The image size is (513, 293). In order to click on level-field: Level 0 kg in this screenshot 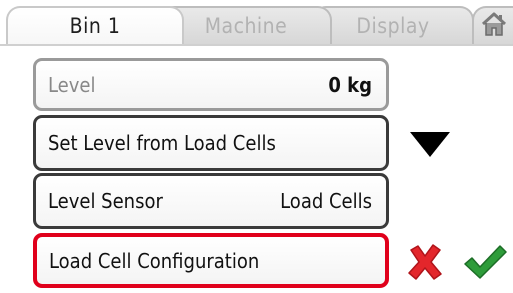, I will do `click(211, 84)`.